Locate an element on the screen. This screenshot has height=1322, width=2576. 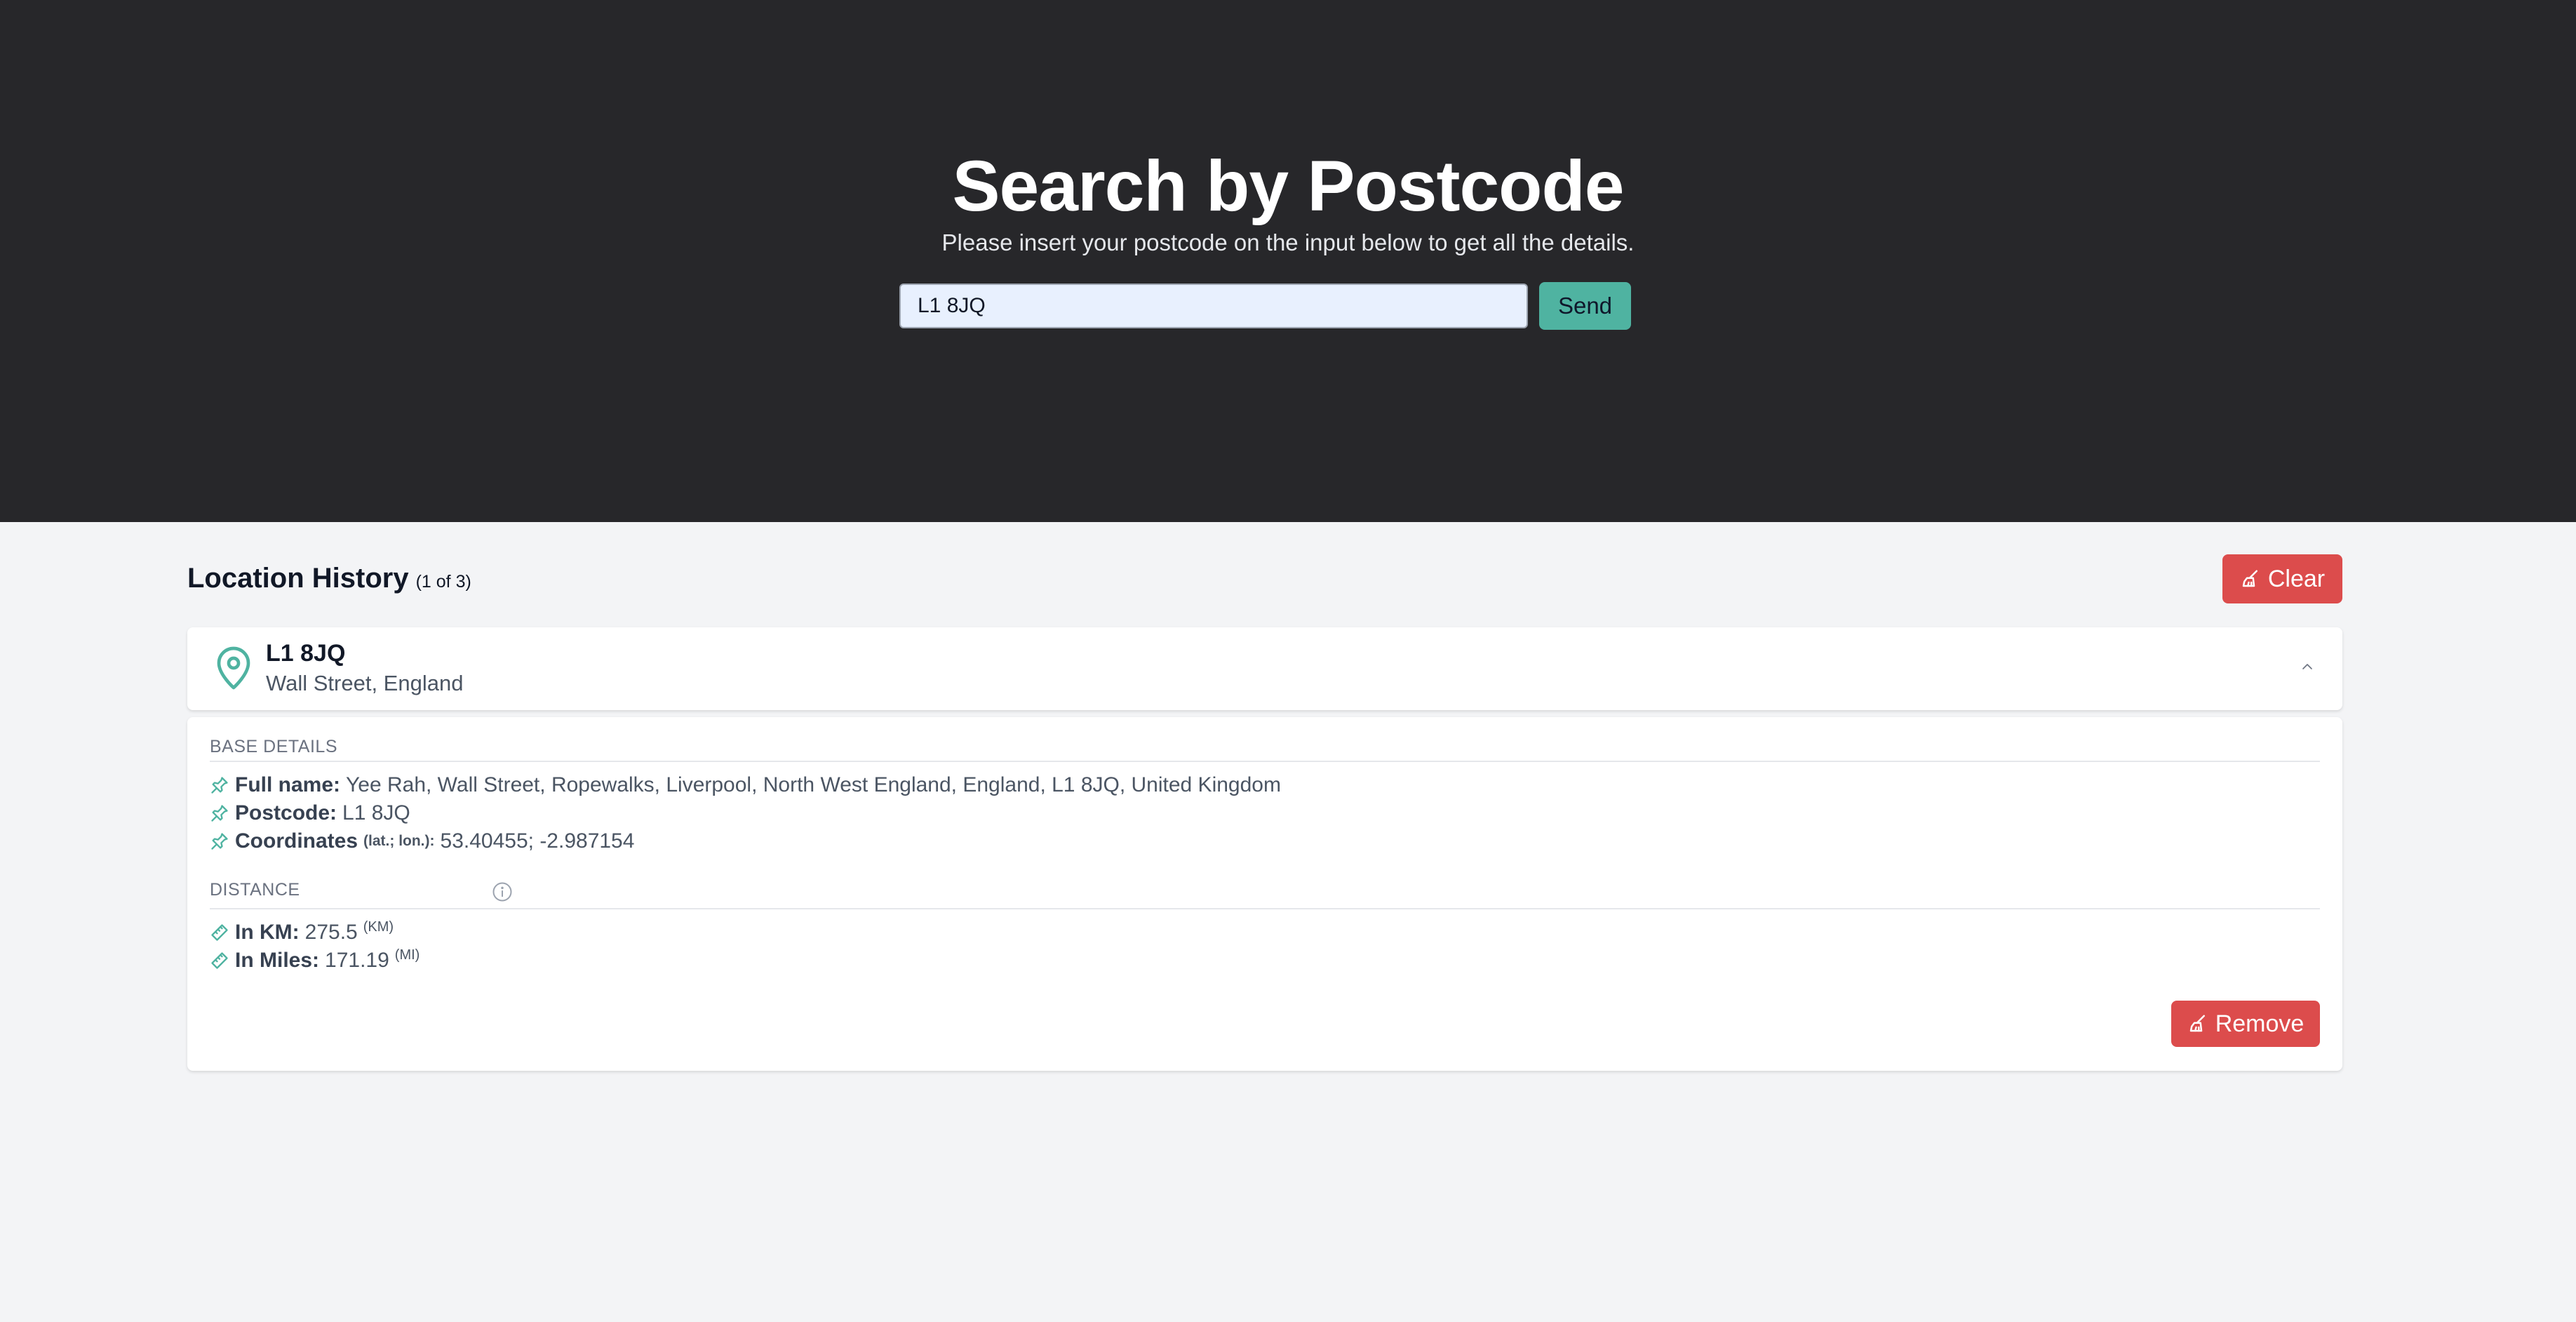
search-form: Send is located at coordinates (1265, 306).